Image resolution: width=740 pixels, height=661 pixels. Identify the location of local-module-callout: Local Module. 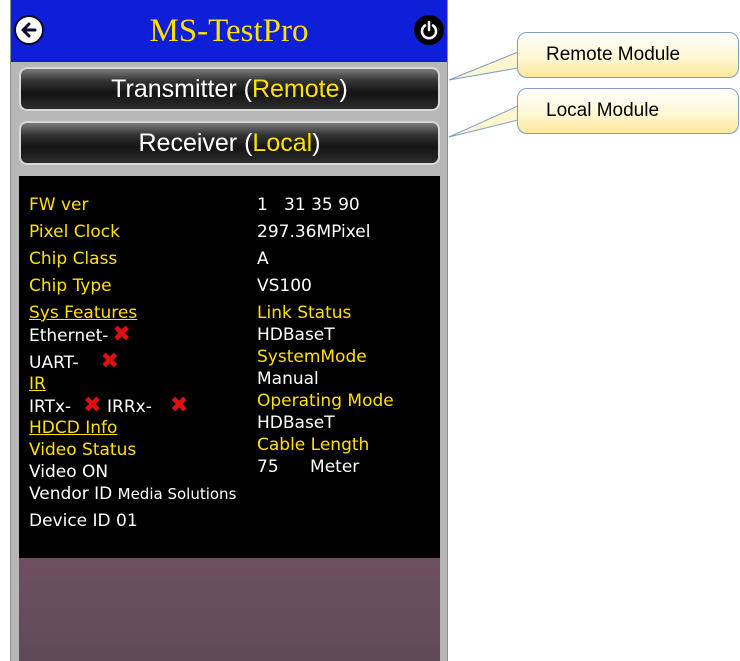
(628, 111).